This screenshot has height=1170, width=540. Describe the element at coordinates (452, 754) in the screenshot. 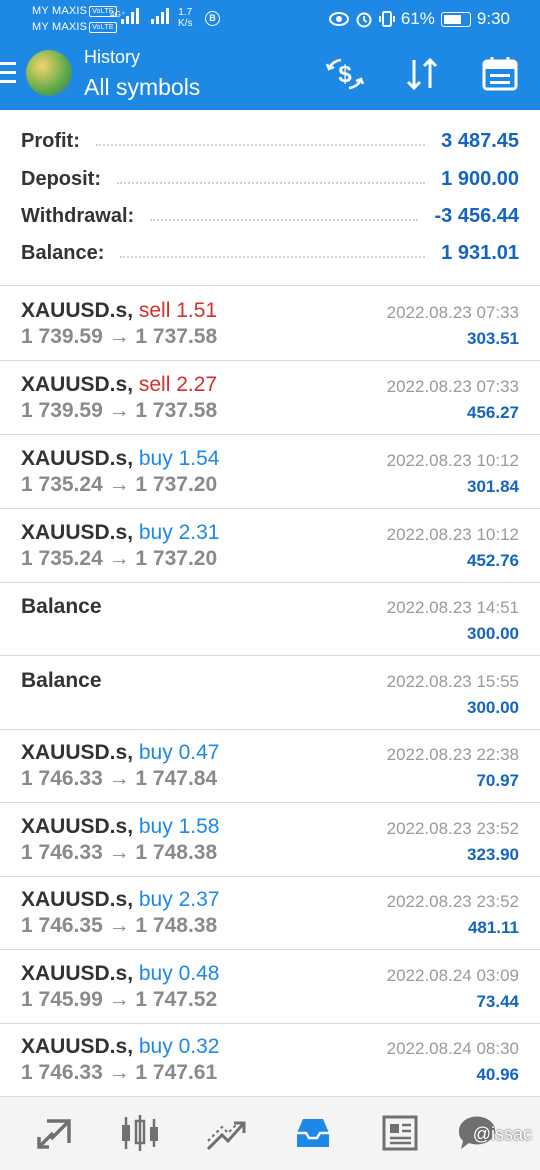

I see `deal-time: 2022.08.23 22:38` at that location.